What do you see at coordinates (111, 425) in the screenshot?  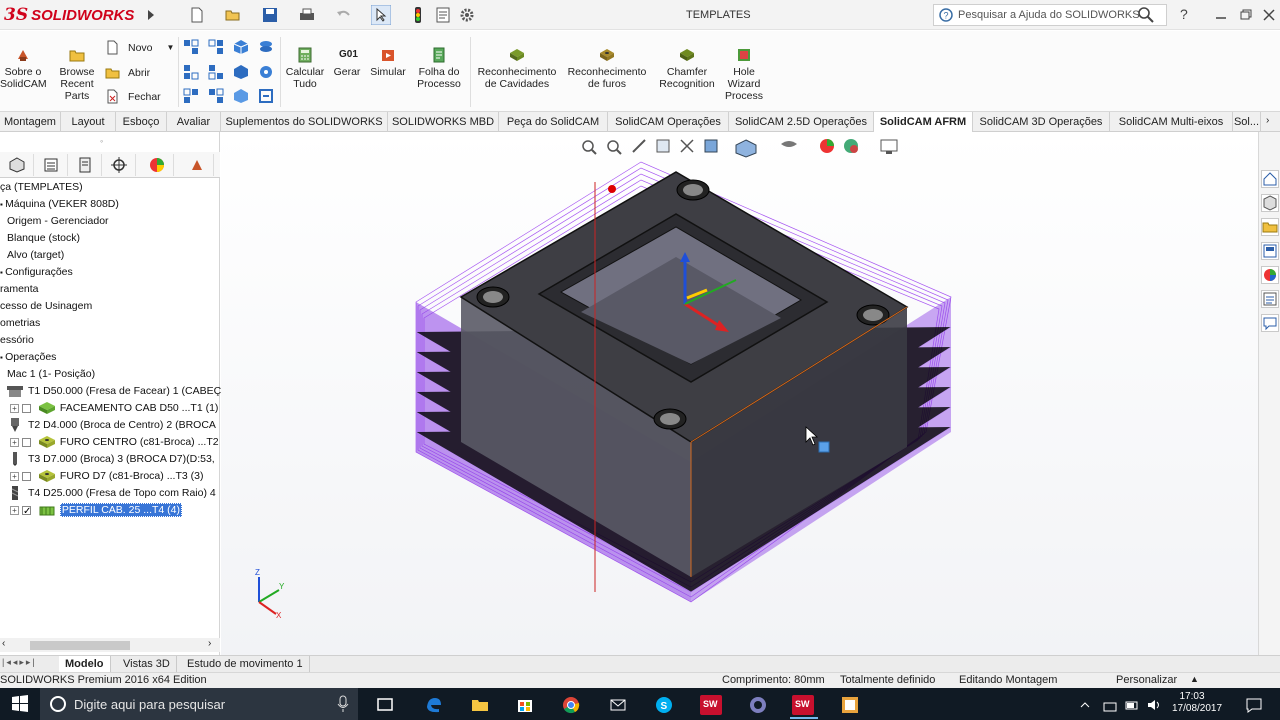 I see `tree-tool-t2: T2 D4.000 (Broca de Centro) 2 (BROCA` at bounding box center [111, 425].